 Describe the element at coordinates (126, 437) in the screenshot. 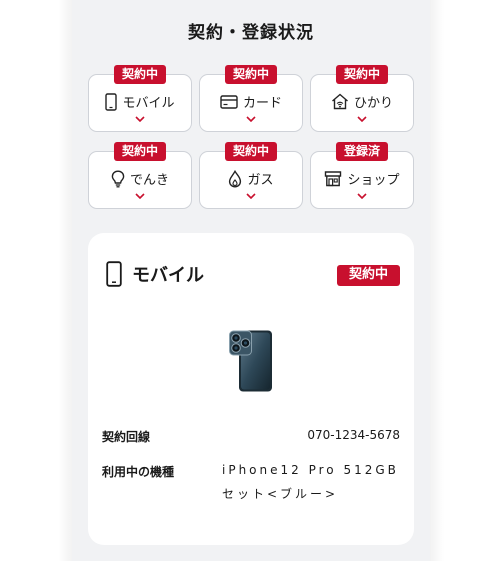

I see `contract-line-label: 契約回線` at that location.